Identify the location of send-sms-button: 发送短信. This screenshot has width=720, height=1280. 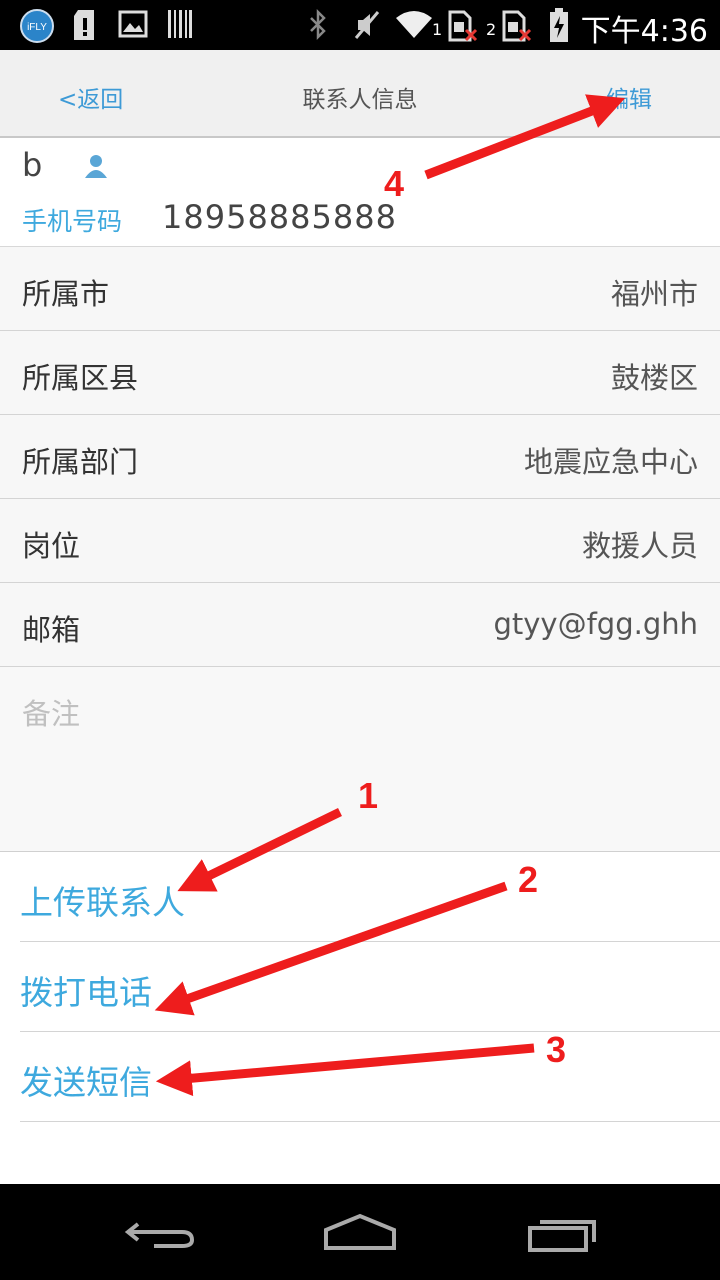
(370, 1077).